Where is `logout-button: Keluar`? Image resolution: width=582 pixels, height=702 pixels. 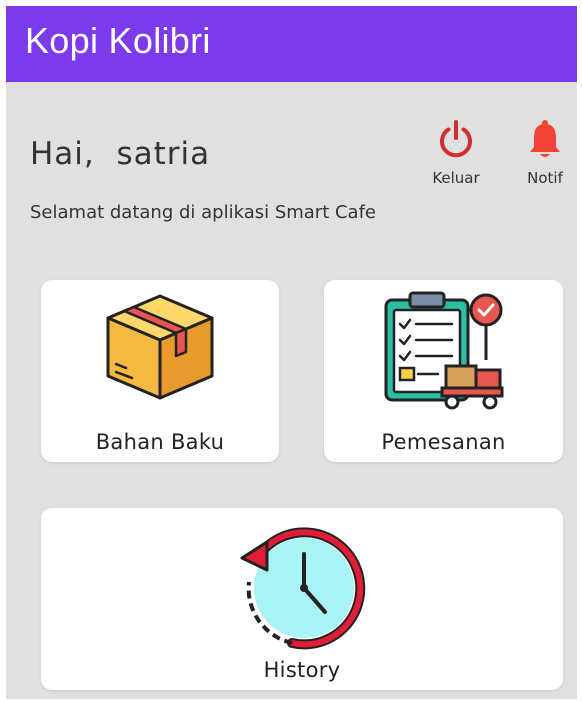 logout-button: Keluar is located at coordinates (456, 153).